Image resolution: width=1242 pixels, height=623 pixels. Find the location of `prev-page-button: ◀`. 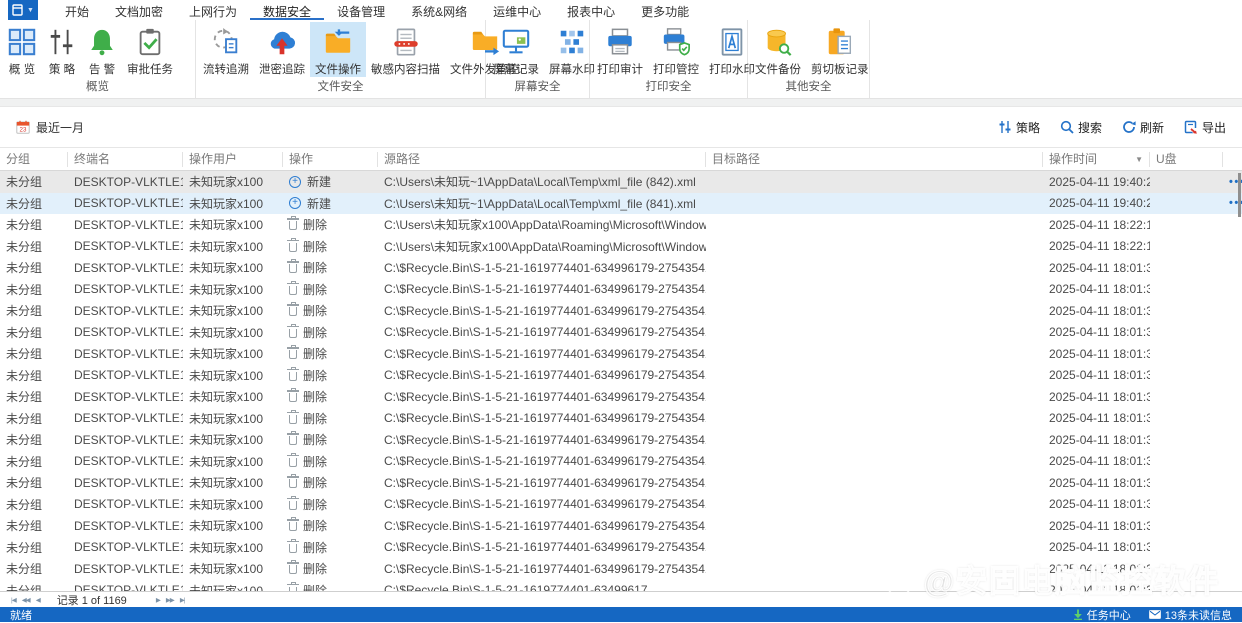

prev-page-button: ◀ is located at coordinates (38, 600).